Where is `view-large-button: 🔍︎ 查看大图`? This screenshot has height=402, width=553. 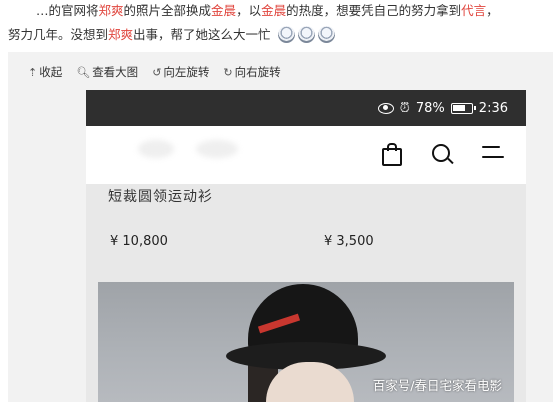 view-large-button: 🔍︎ 查看大图 is located at coordinates (107, 72).